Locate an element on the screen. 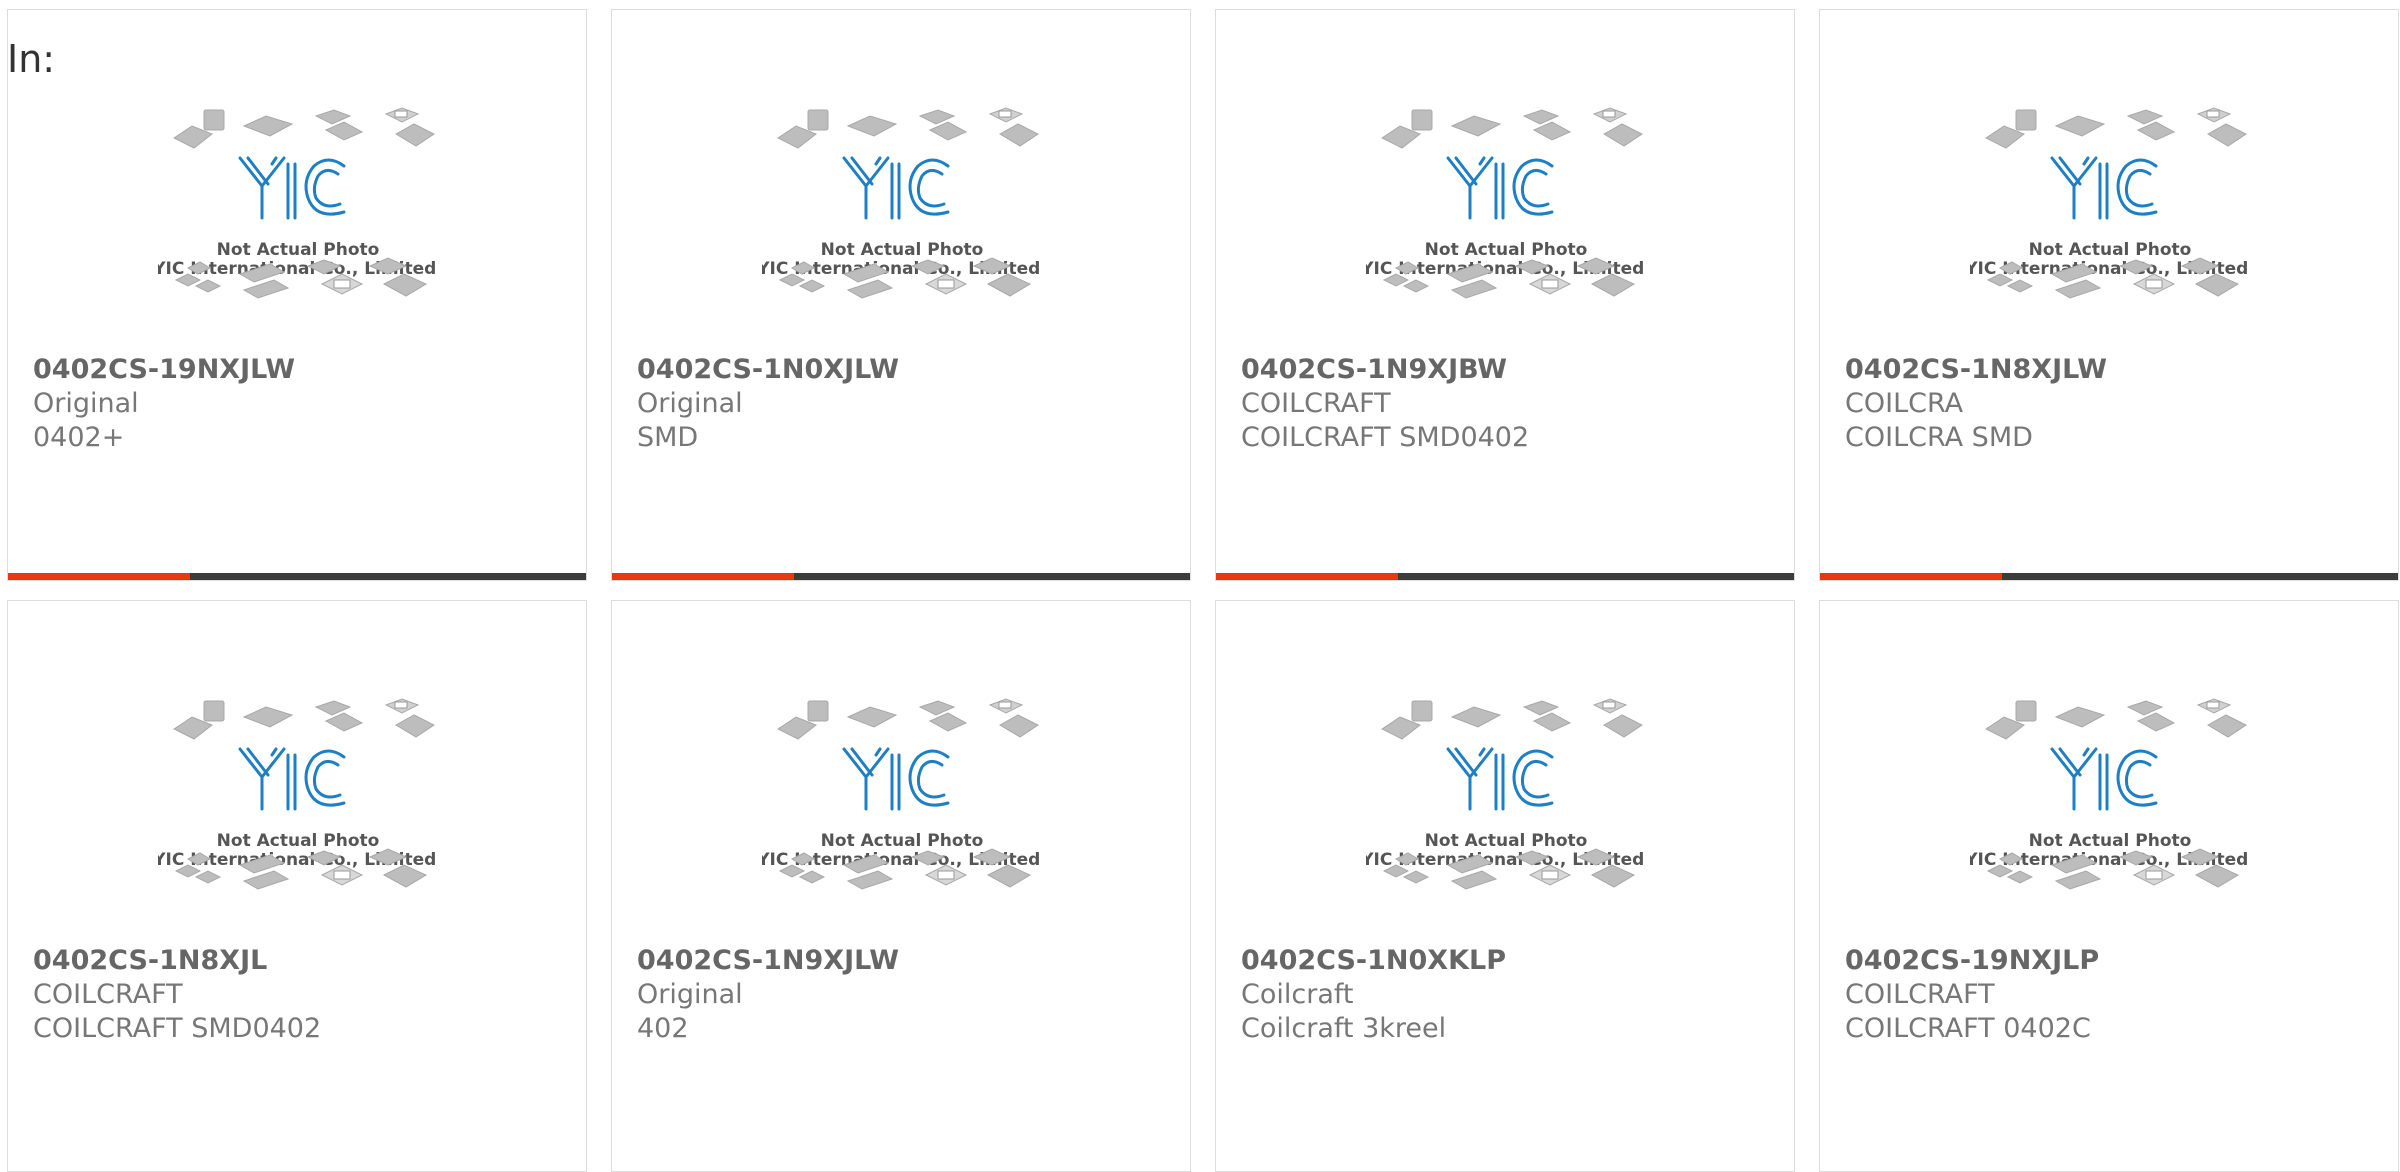 This screenshot has height=1172, width=2400. package-description: SMD is located at coordinates (668, 437).